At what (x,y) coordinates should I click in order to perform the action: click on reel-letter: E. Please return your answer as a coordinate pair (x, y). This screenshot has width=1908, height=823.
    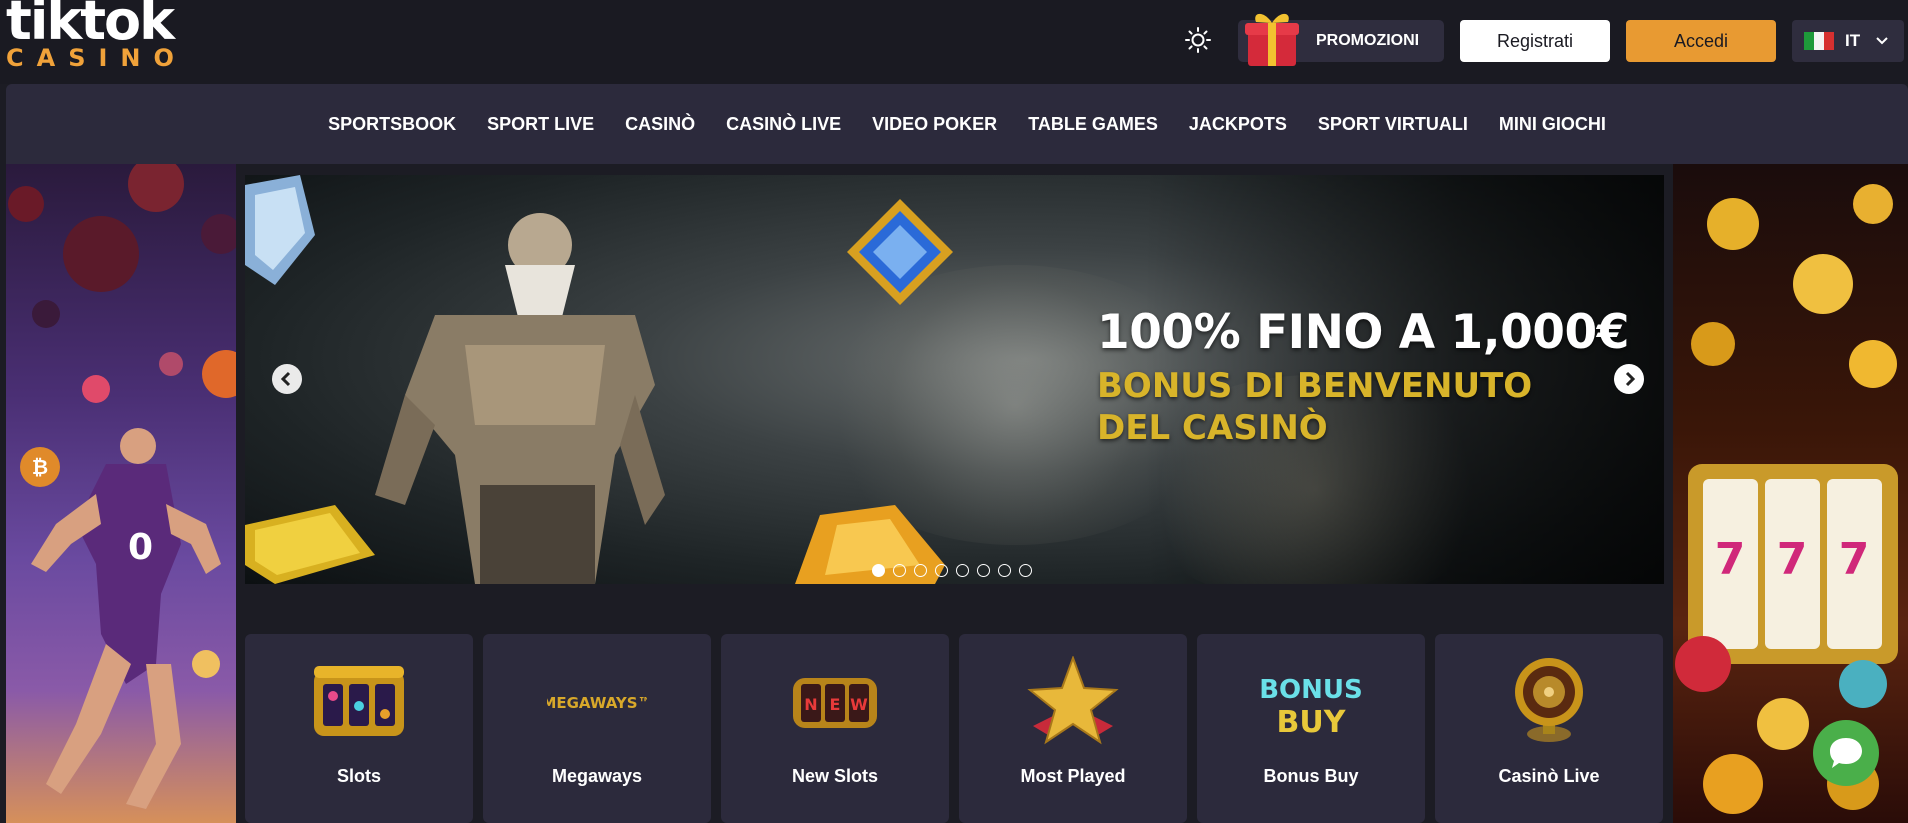
    Looking at the image, I should click on (835, 704).